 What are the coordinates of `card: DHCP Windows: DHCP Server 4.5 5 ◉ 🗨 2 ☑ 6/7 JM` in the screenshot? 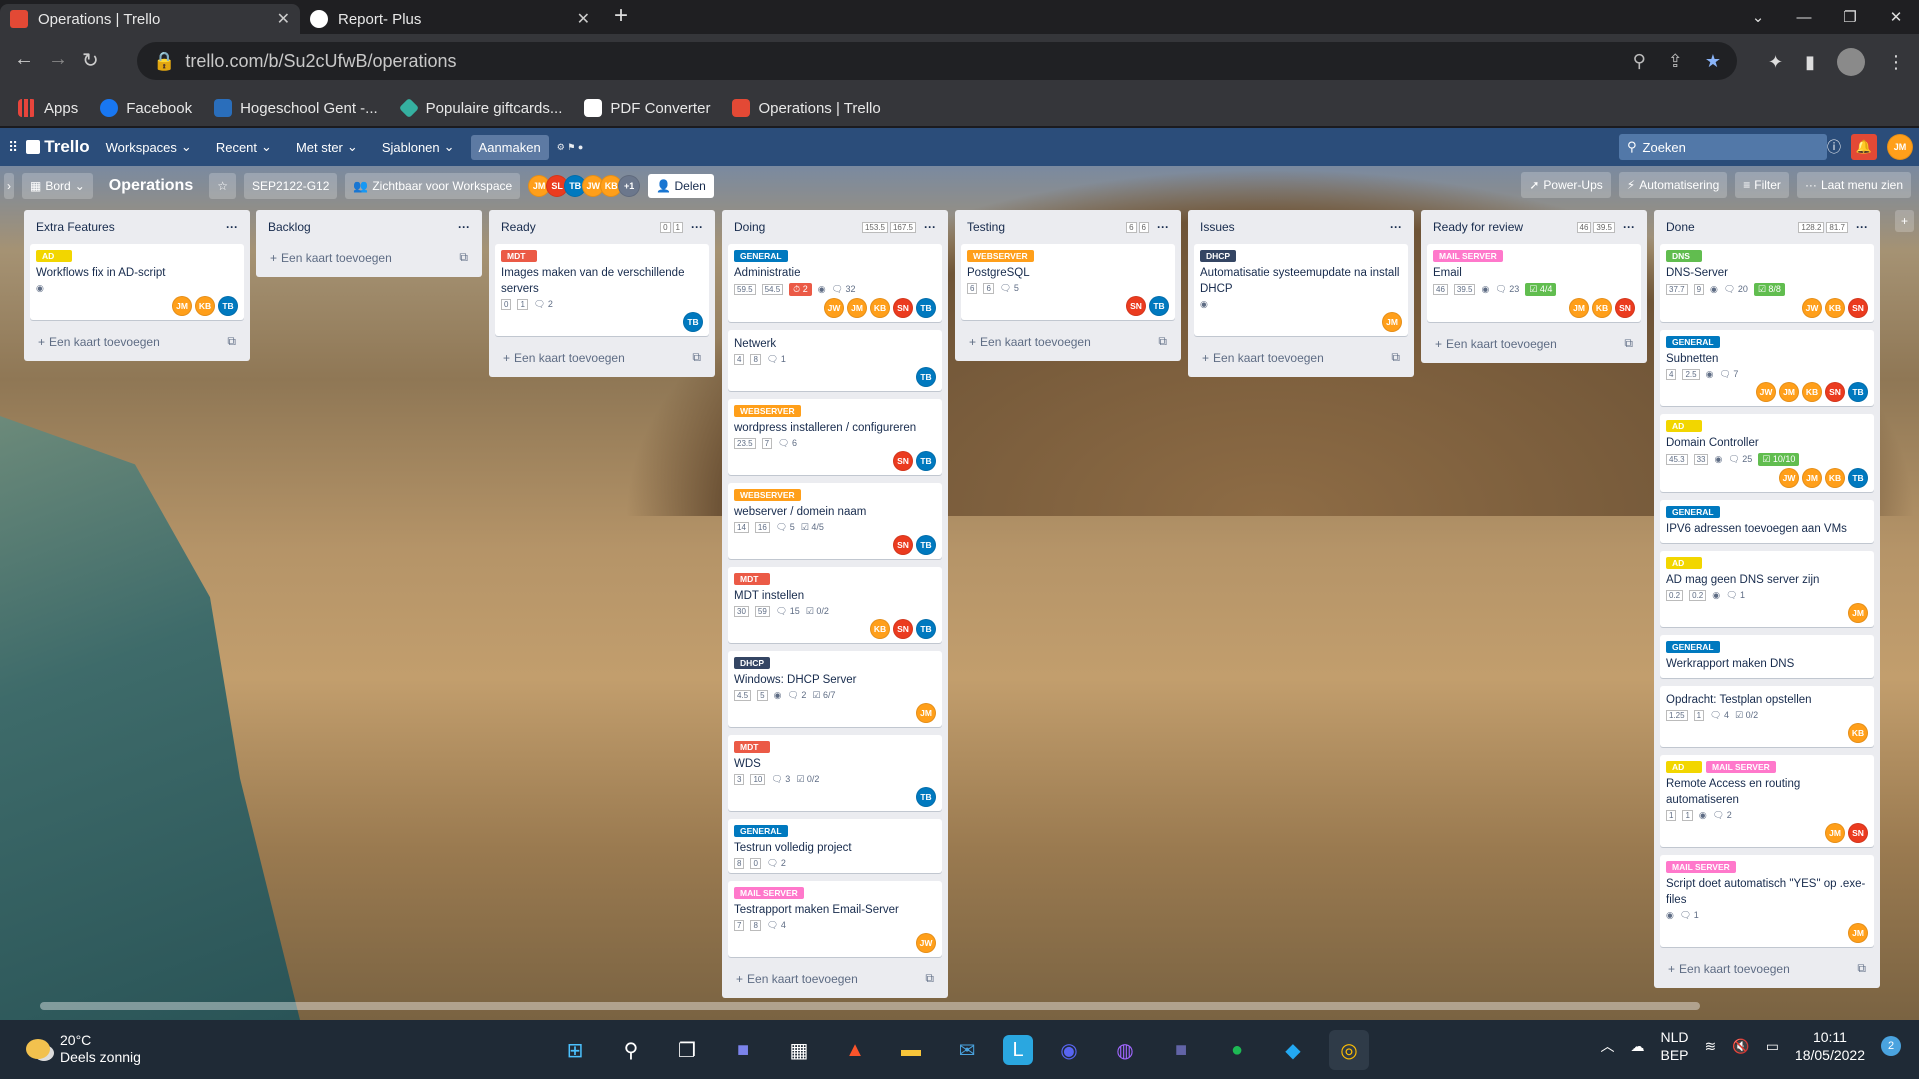 It's located at (835, 689).